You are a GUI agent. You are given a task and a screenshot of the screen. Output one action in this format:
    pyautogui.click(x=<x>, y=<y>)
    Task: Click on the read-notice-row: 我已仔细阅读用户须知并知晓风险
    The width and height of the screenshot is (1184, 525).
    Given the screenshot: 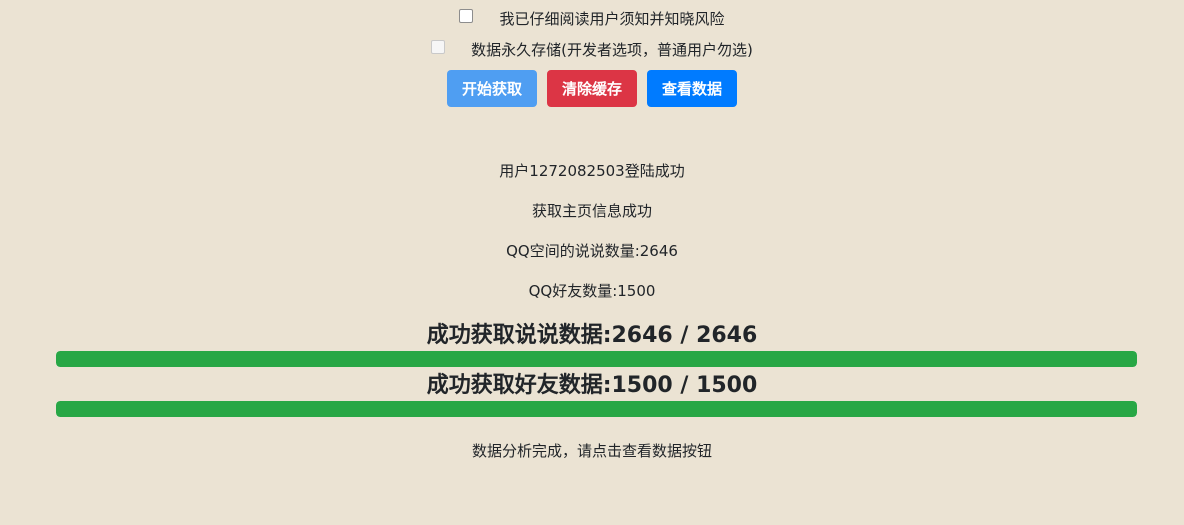 What is the action you would take?
    pyautogui.click(x=592, y=18)
    